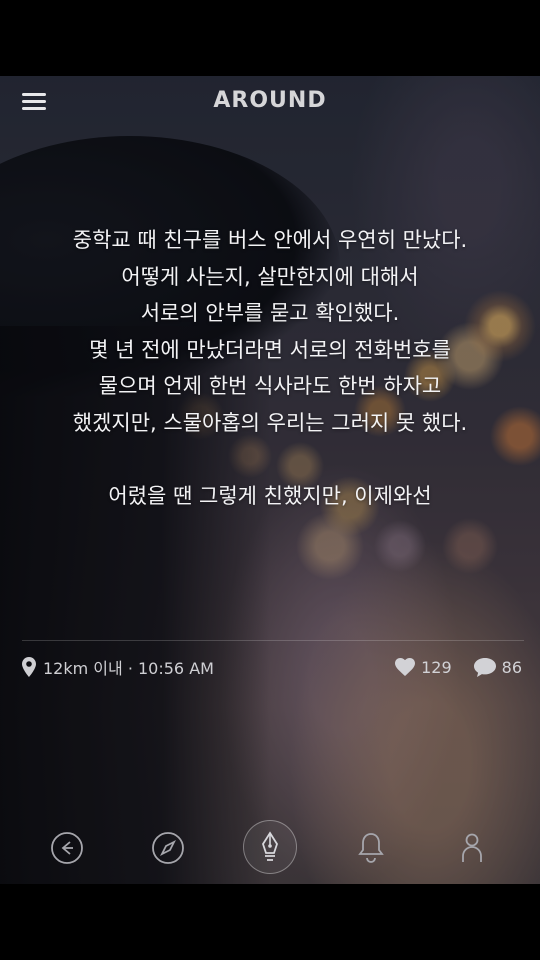 The height and width of the screenshot is (960, 540). Describe the element at coordinates (128, 668) in the screenshot. I see `location-time-text: 12km 이내 · 10:56 AM` at that location.